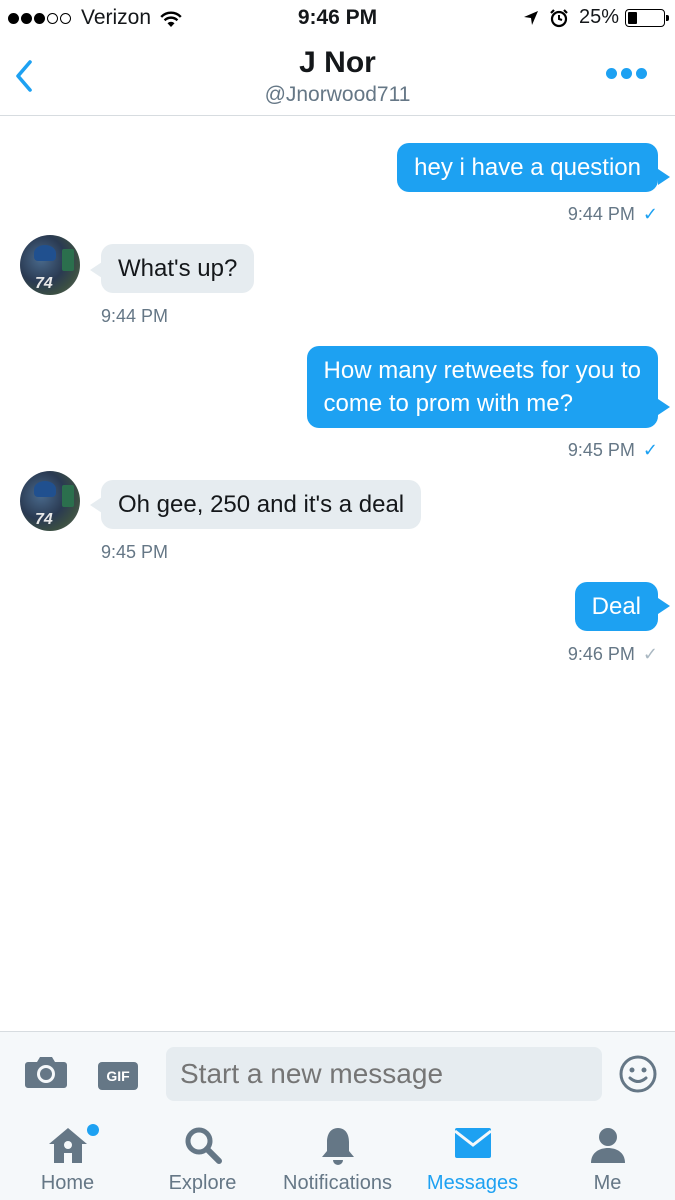  What do you see at coordinates (203, 1145) in the screenshot?
I see `search-icon` at bounding box center [203, 1145].